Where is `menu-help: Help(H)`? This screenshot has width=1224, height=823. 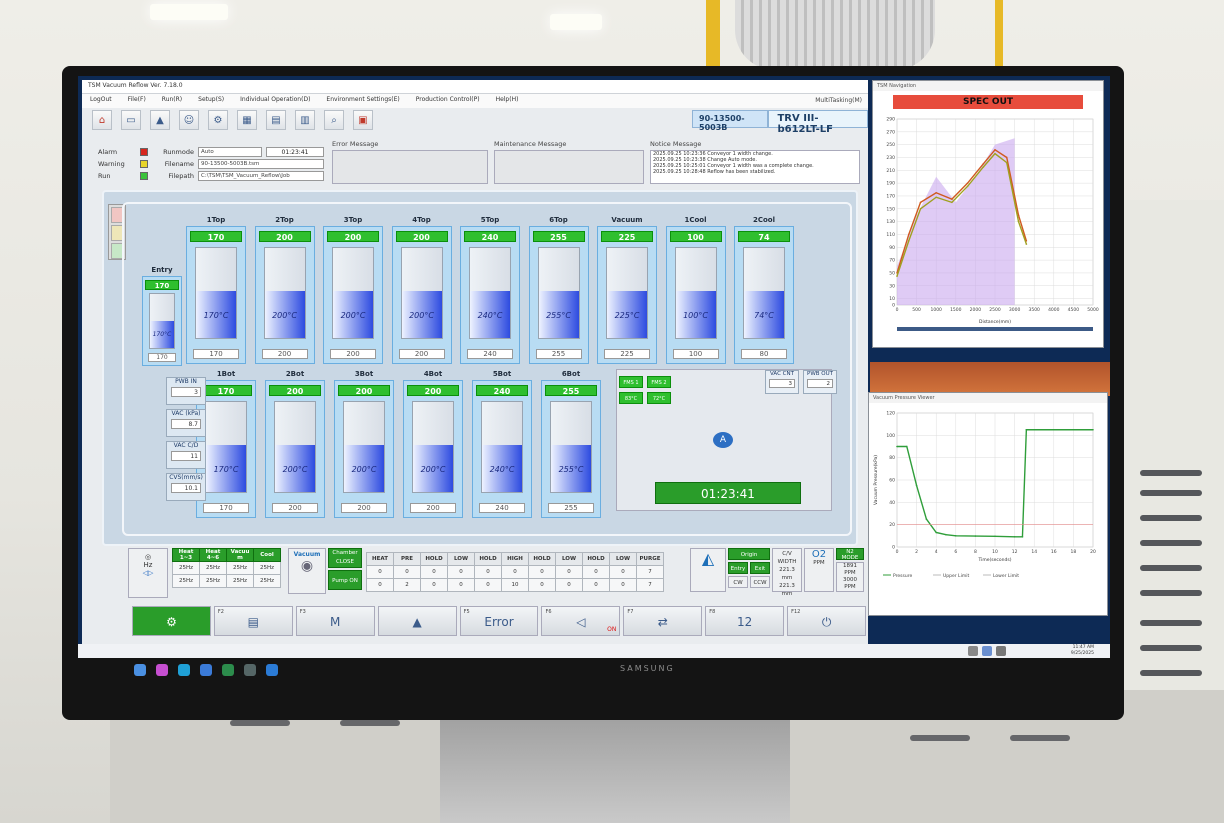
menu-help: Help(H) is located at coordinates (507, 101).